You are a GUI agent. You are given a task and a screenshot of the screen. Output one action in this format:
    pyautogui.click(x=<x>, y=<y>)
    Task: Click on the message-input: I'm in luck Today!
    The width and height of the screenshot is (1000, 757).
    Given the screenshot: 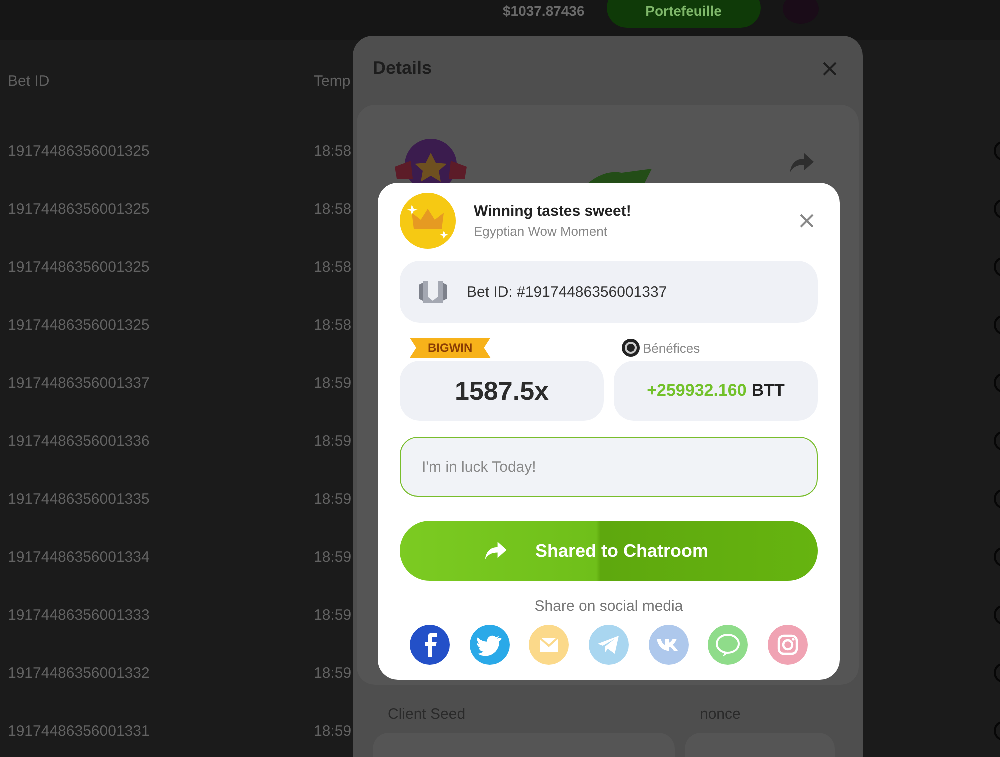 What is the action you would take?
    pyautogui.click(x=609, y=467)
    